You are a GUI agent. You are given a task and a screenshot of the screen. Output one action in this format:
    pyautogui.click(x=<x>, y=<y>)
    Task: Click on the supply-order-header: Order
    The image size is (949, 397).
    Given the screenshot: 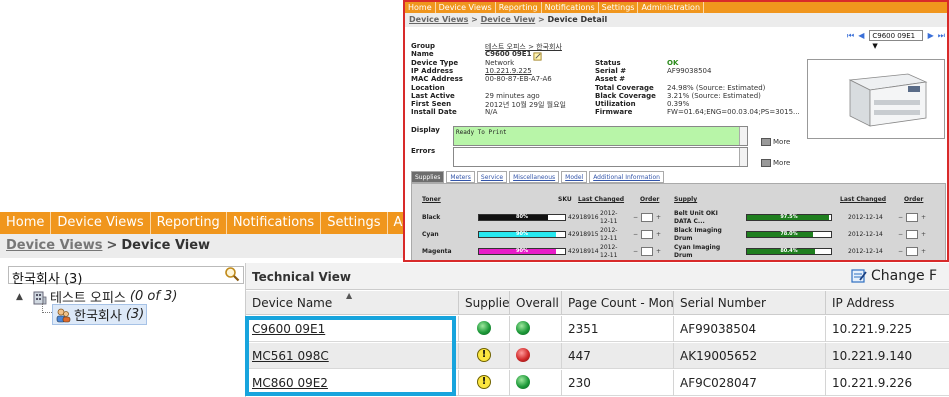 What is the action you would take?
    pyautogui.click(x=913, y=199)
    